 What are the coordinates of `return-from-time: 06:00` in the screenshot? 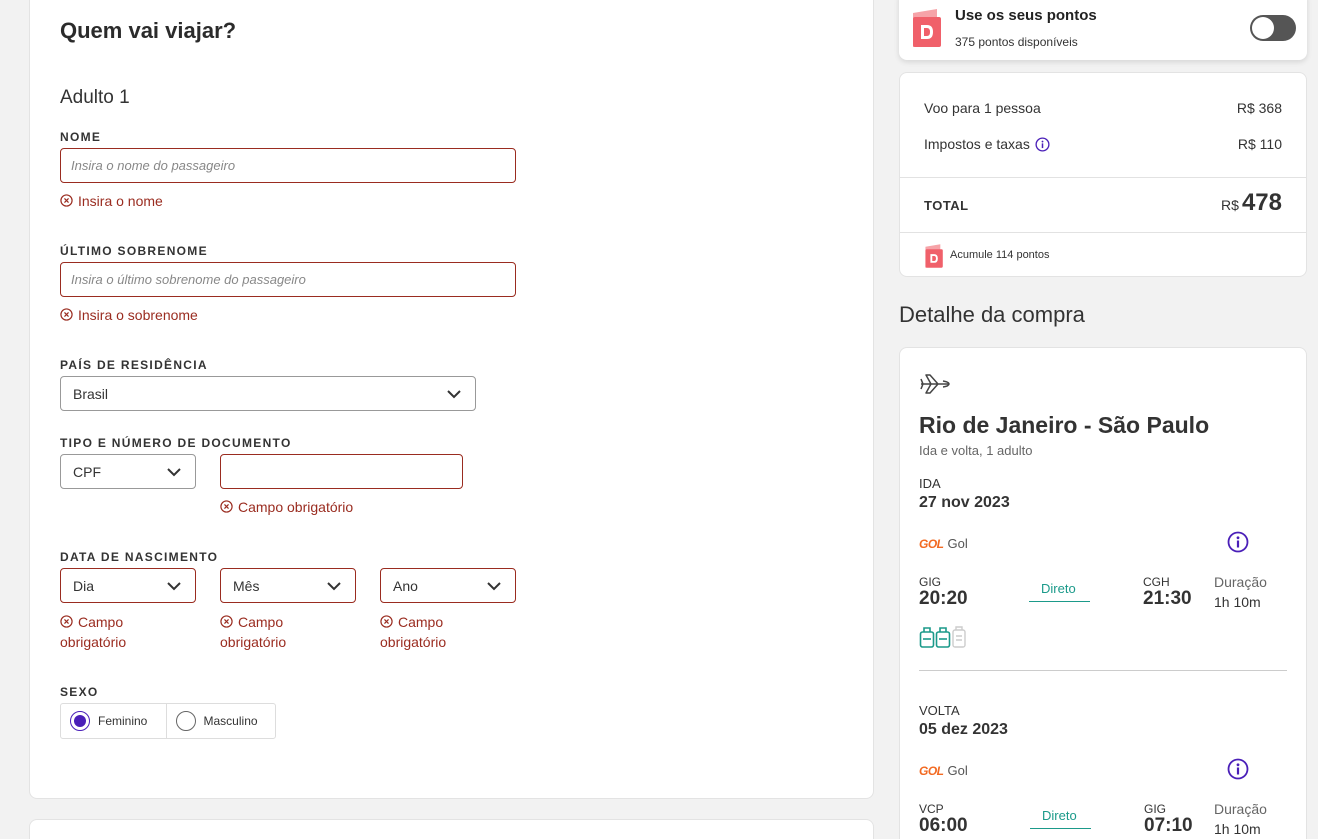 It's located at (943, 825).